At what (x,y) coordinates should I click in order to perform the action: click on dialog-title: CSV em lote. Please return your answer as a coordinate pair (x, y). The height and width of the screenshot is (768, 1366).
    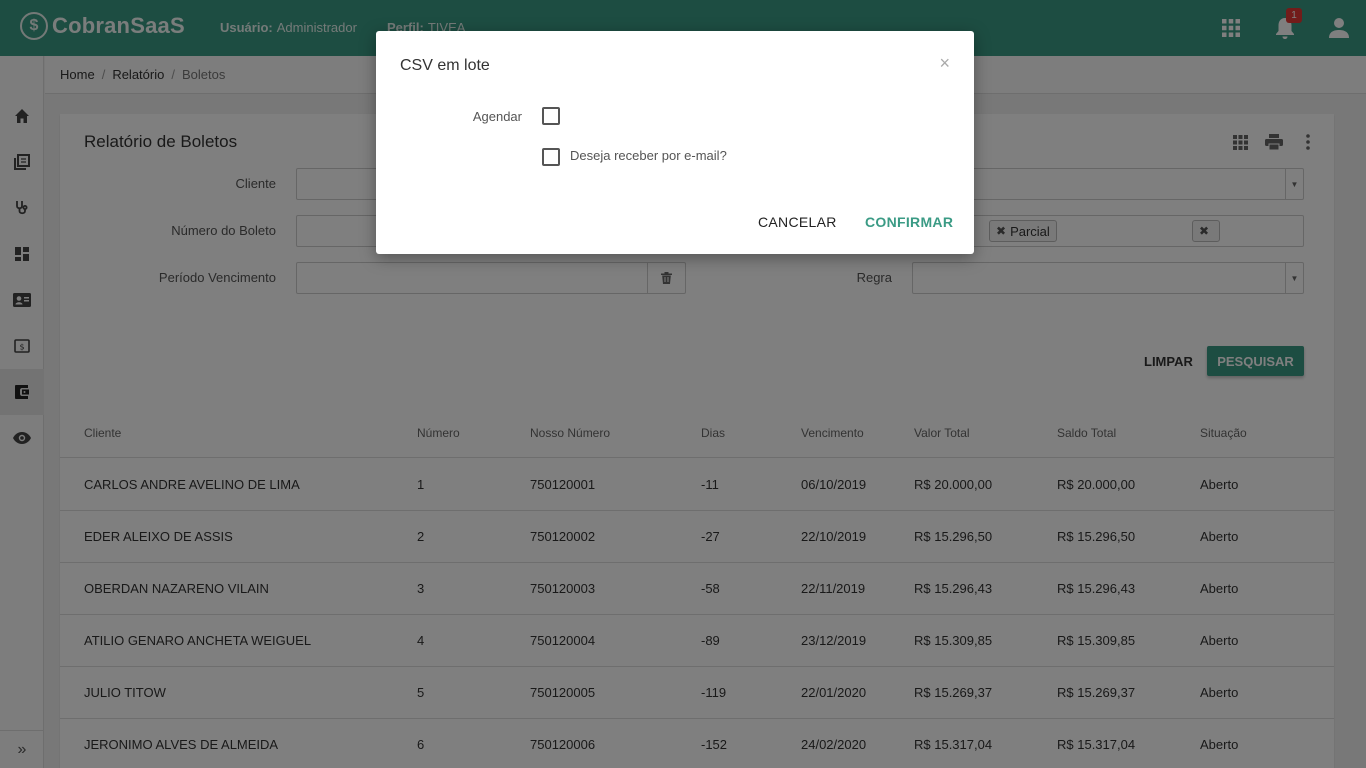
    Looking at the image, I should click on (445, 65).